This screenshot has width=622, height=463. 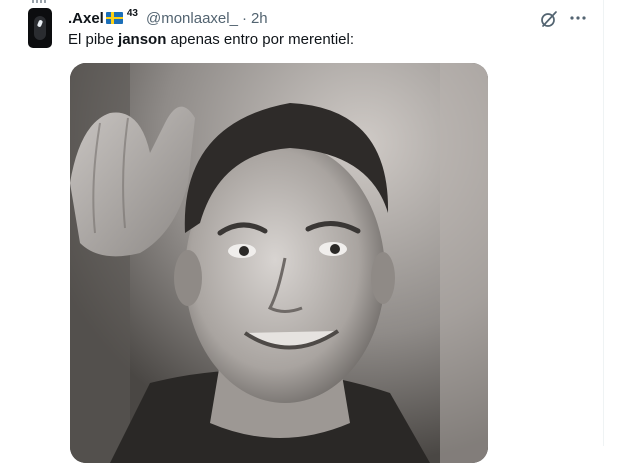 What do you see at coordinates (192, 18) in the screenshot?
I see `handle: @monlaaxel_` at bounding box center [192, 18].